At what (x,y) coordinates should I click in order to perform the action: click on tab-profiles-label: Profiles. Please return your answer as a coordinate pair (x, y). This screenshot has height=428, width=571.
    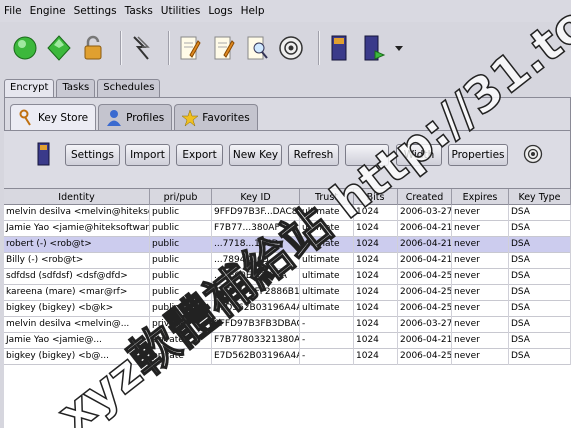
    Looking at the image, I should click on (145, 117).